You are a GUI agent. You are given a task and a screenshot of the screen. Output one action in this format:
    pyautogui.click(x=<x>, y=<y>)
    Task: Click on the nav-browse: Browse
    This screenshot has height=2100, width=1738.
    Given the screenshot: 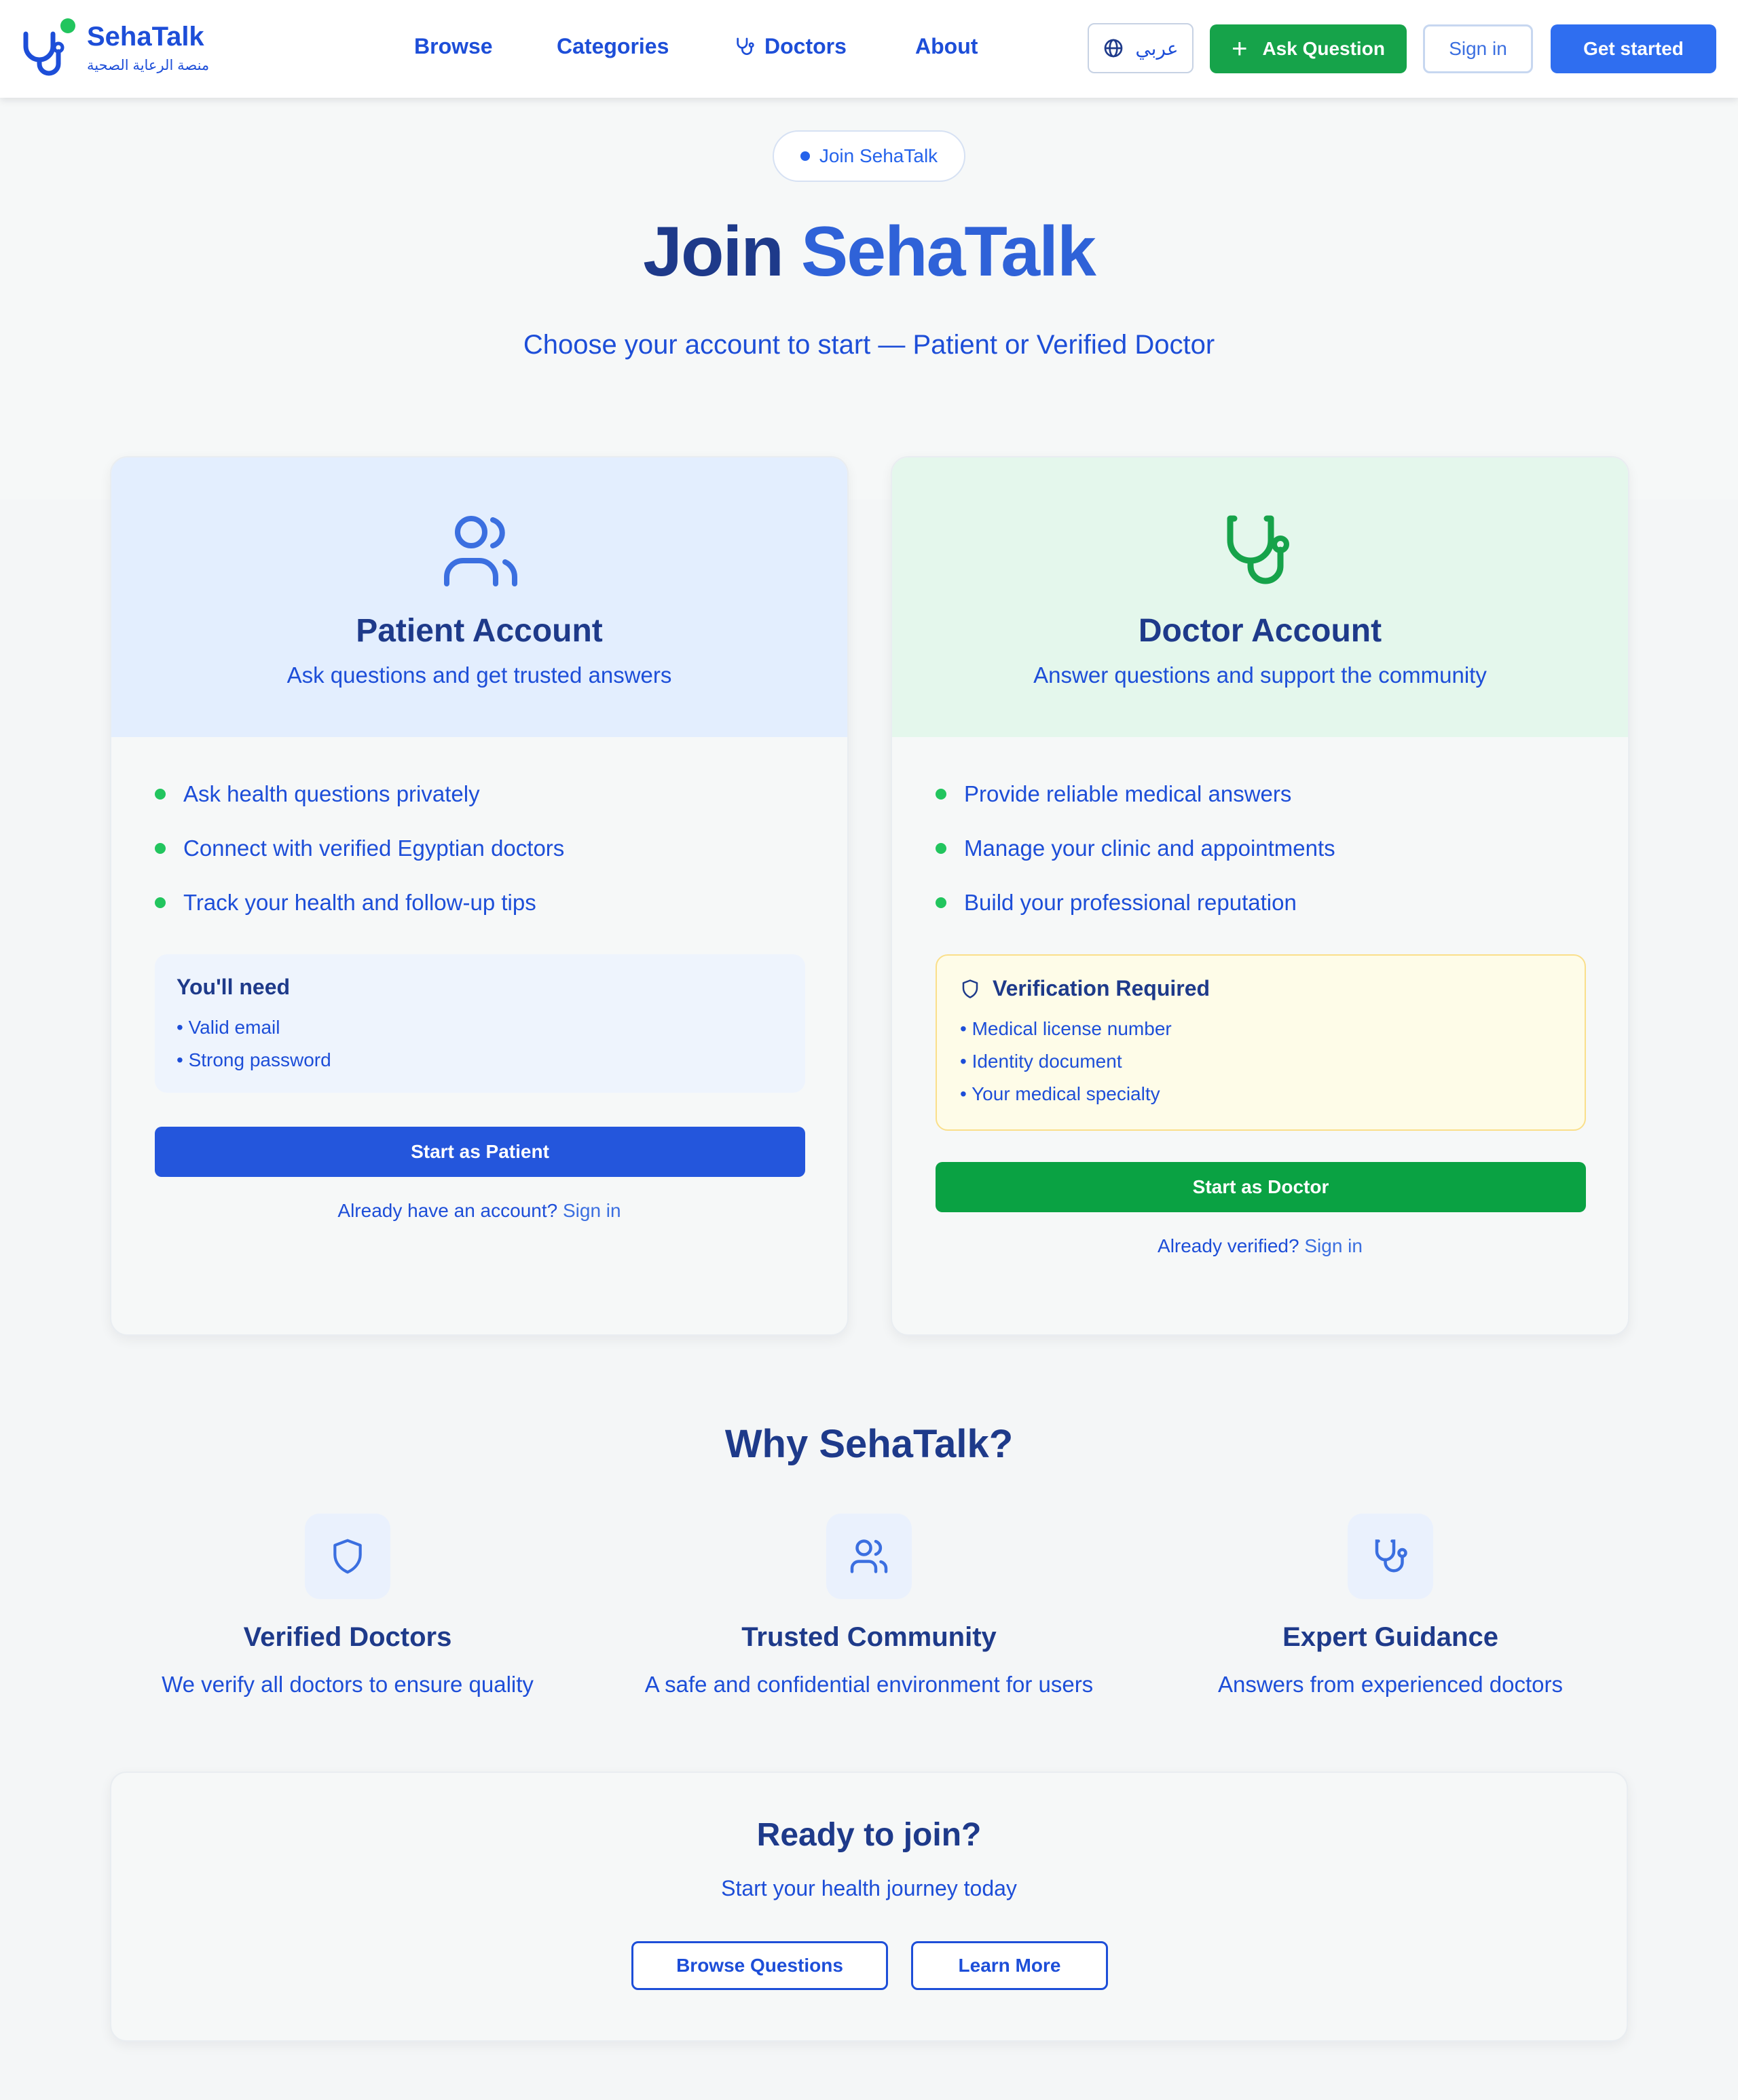 What is the action you would take?
    pyautogui.click(x=453, y=47)
    